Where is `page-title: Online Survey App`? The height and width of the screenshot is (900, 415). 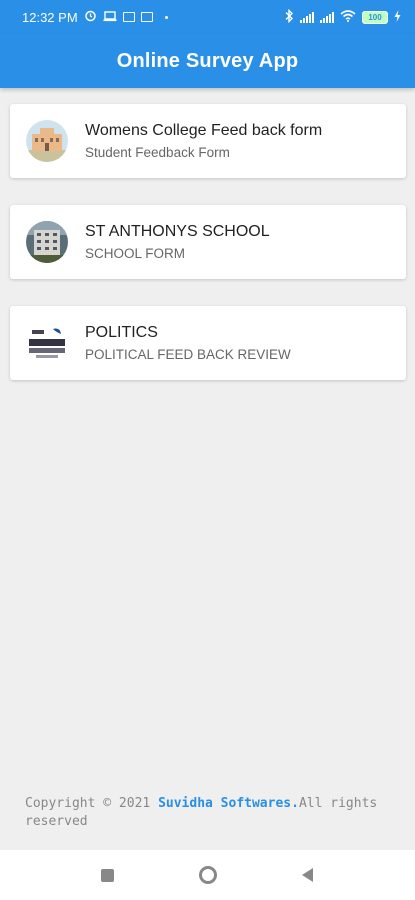 page-title: Online Survey App is located at coordinates (207, 60).